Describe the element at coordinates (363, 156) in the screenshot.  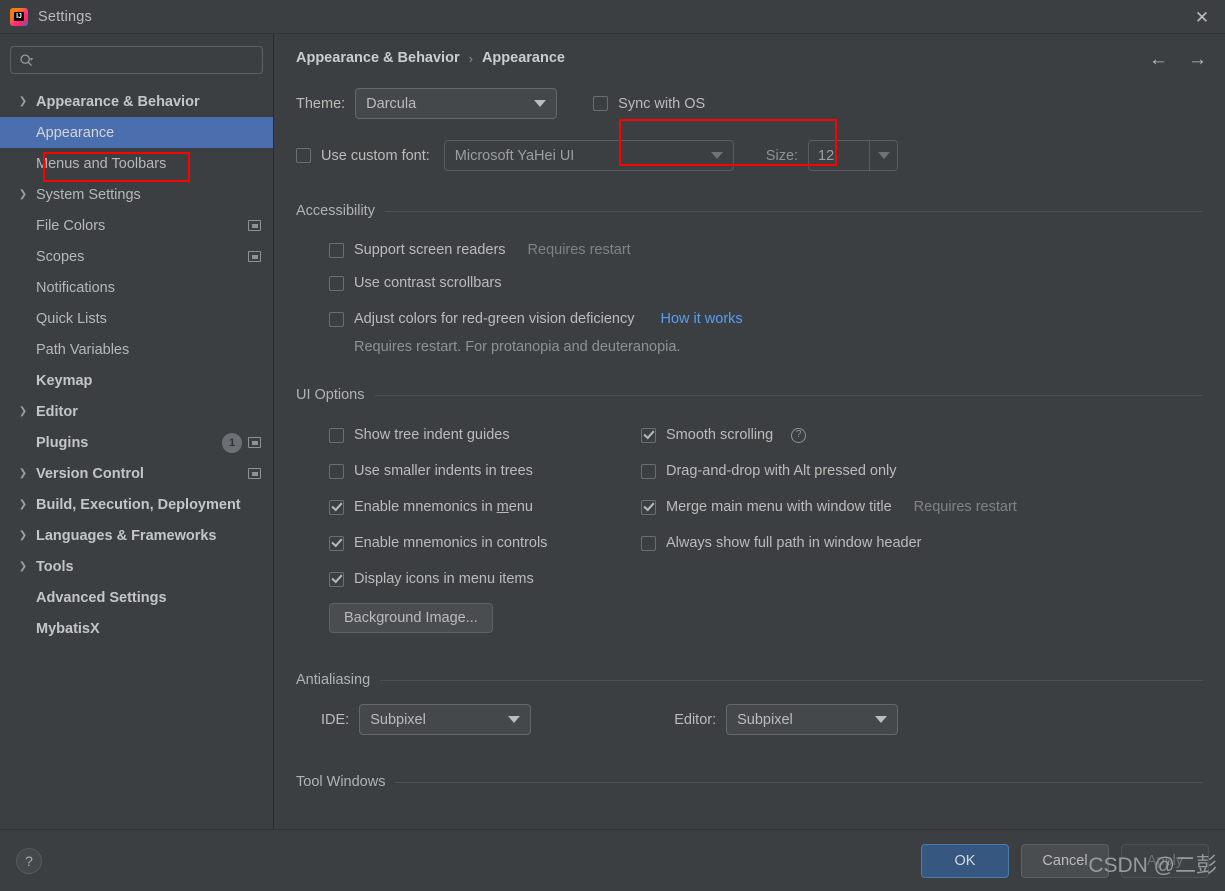
I see `use-custom-font-row: Use custom font:` at that location.